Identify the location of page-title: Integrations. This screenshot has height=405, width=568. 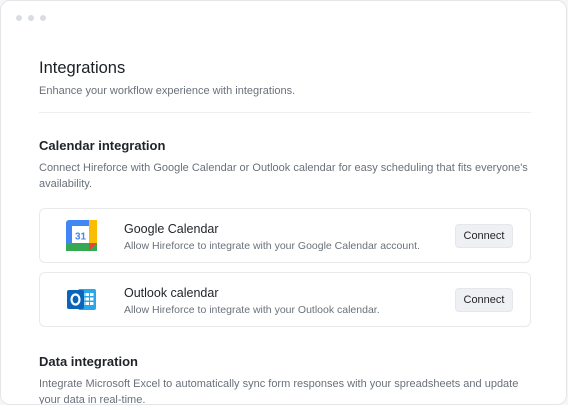
(82, 68).